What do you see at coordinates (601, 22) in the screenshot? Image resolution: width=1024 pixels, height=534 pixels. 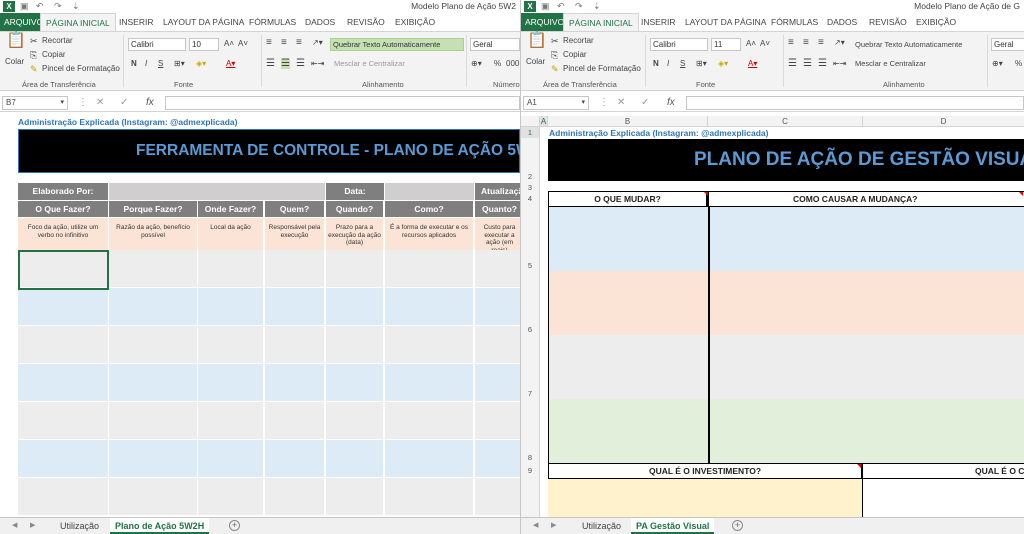 I see `tab-home: PÁGINA INICIAL` at bounding box center [601, 22].